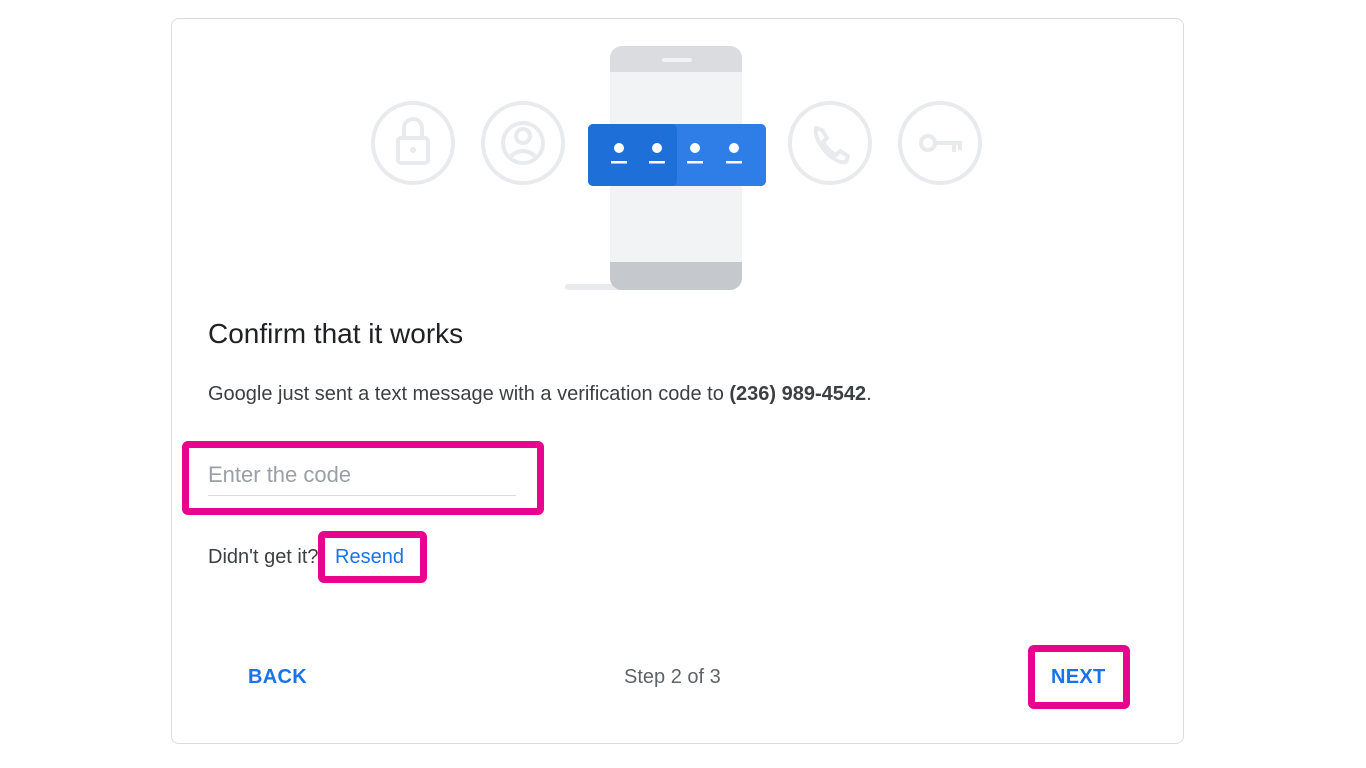 This screenshot has height=768, width=1366. I want to click on phone-icon, so click(830, 143).